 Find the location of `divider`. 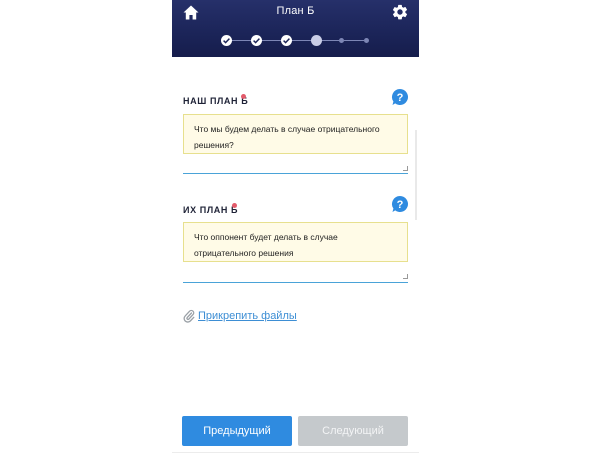

divider is located at coordinates (295, 452).